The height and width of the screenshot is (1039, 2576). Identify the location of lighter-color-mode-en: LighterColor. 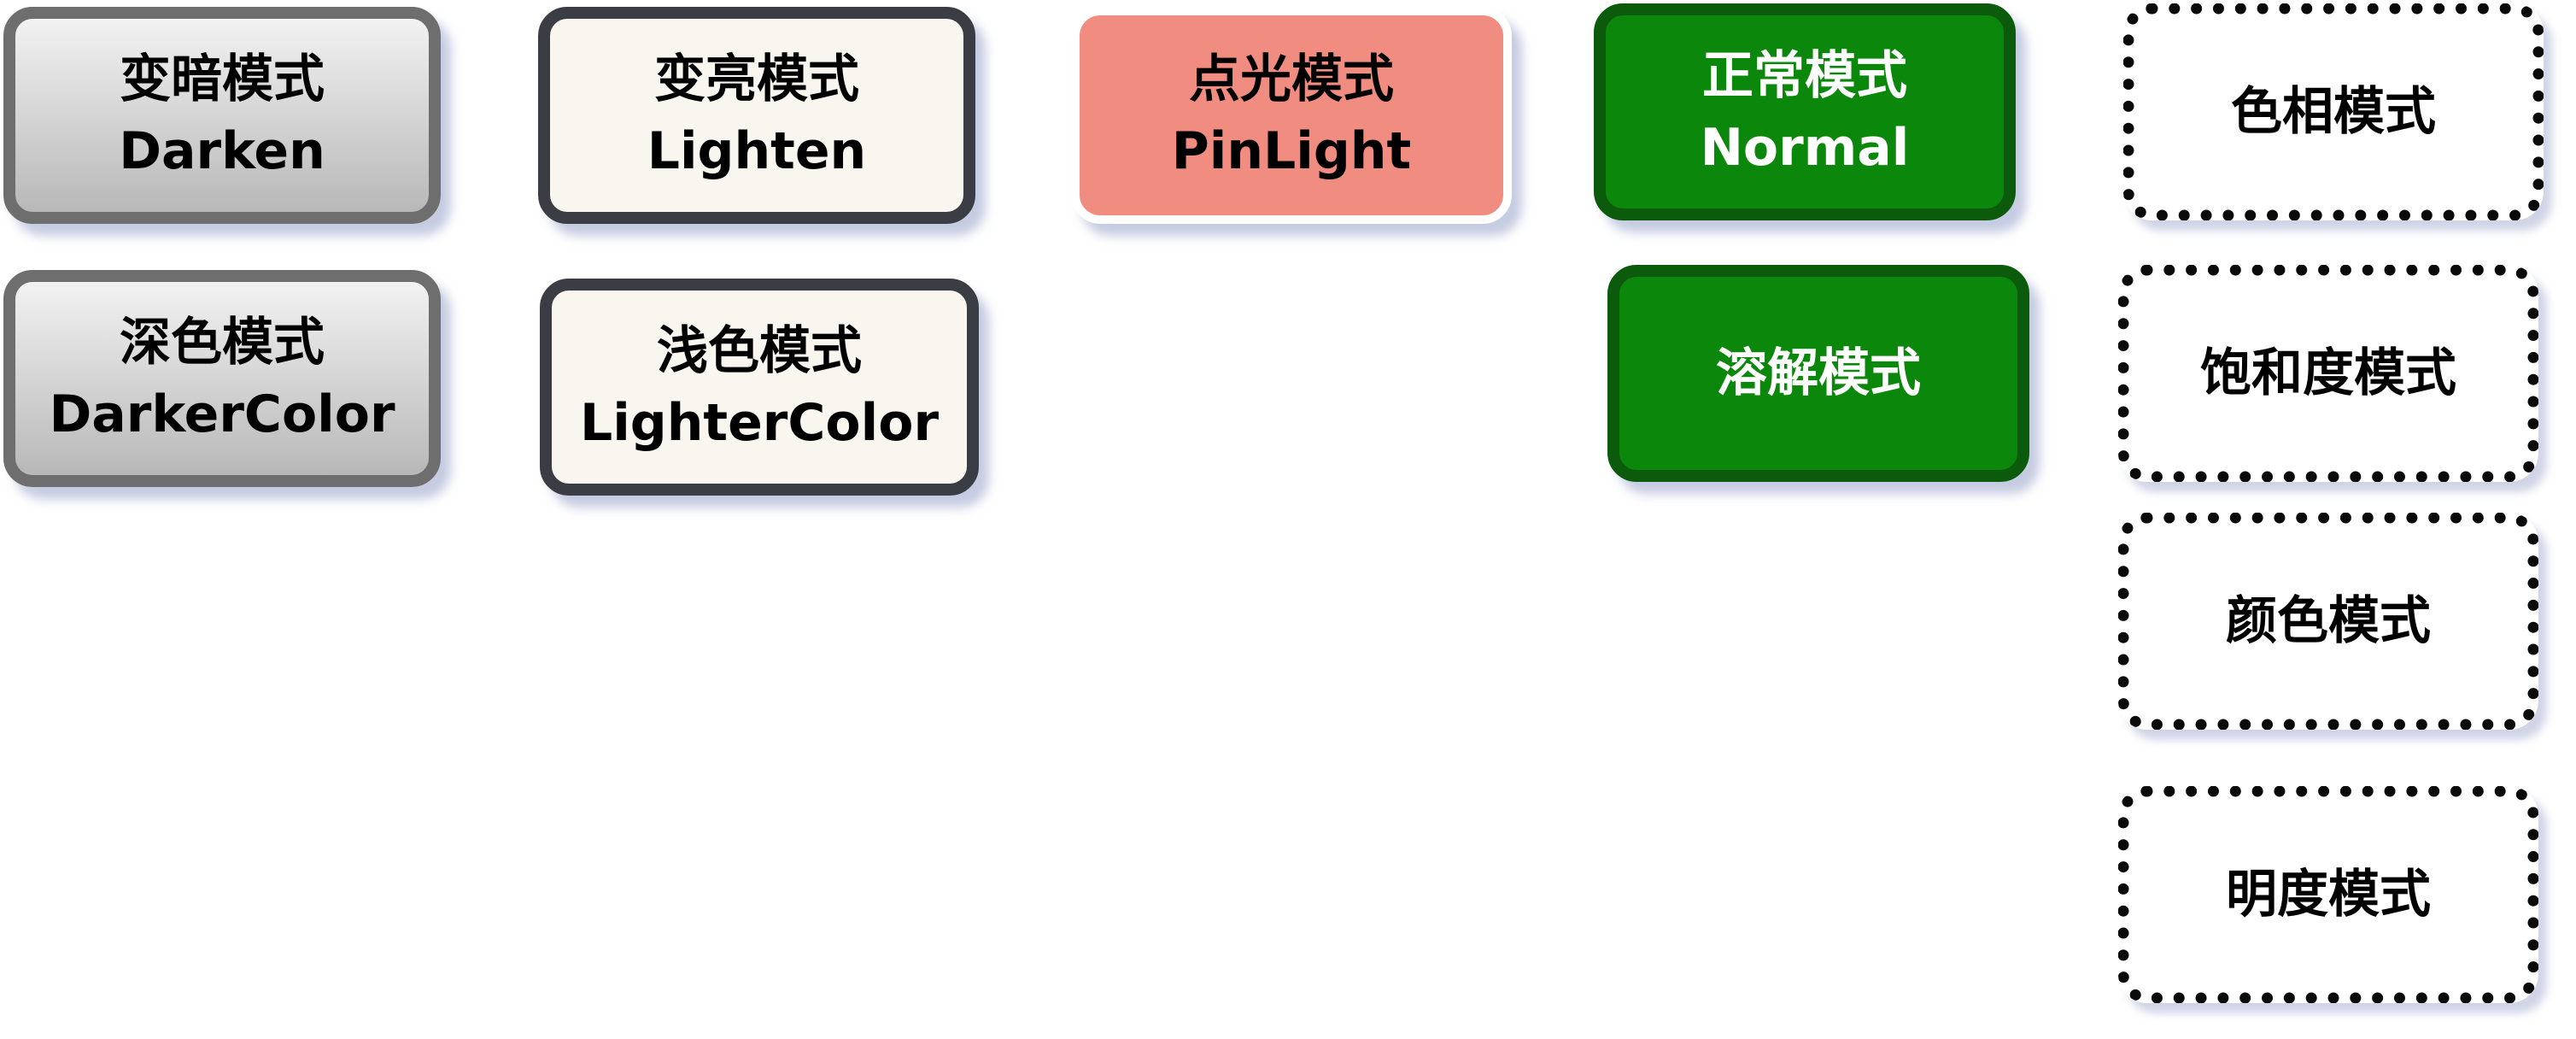
(759, 423).